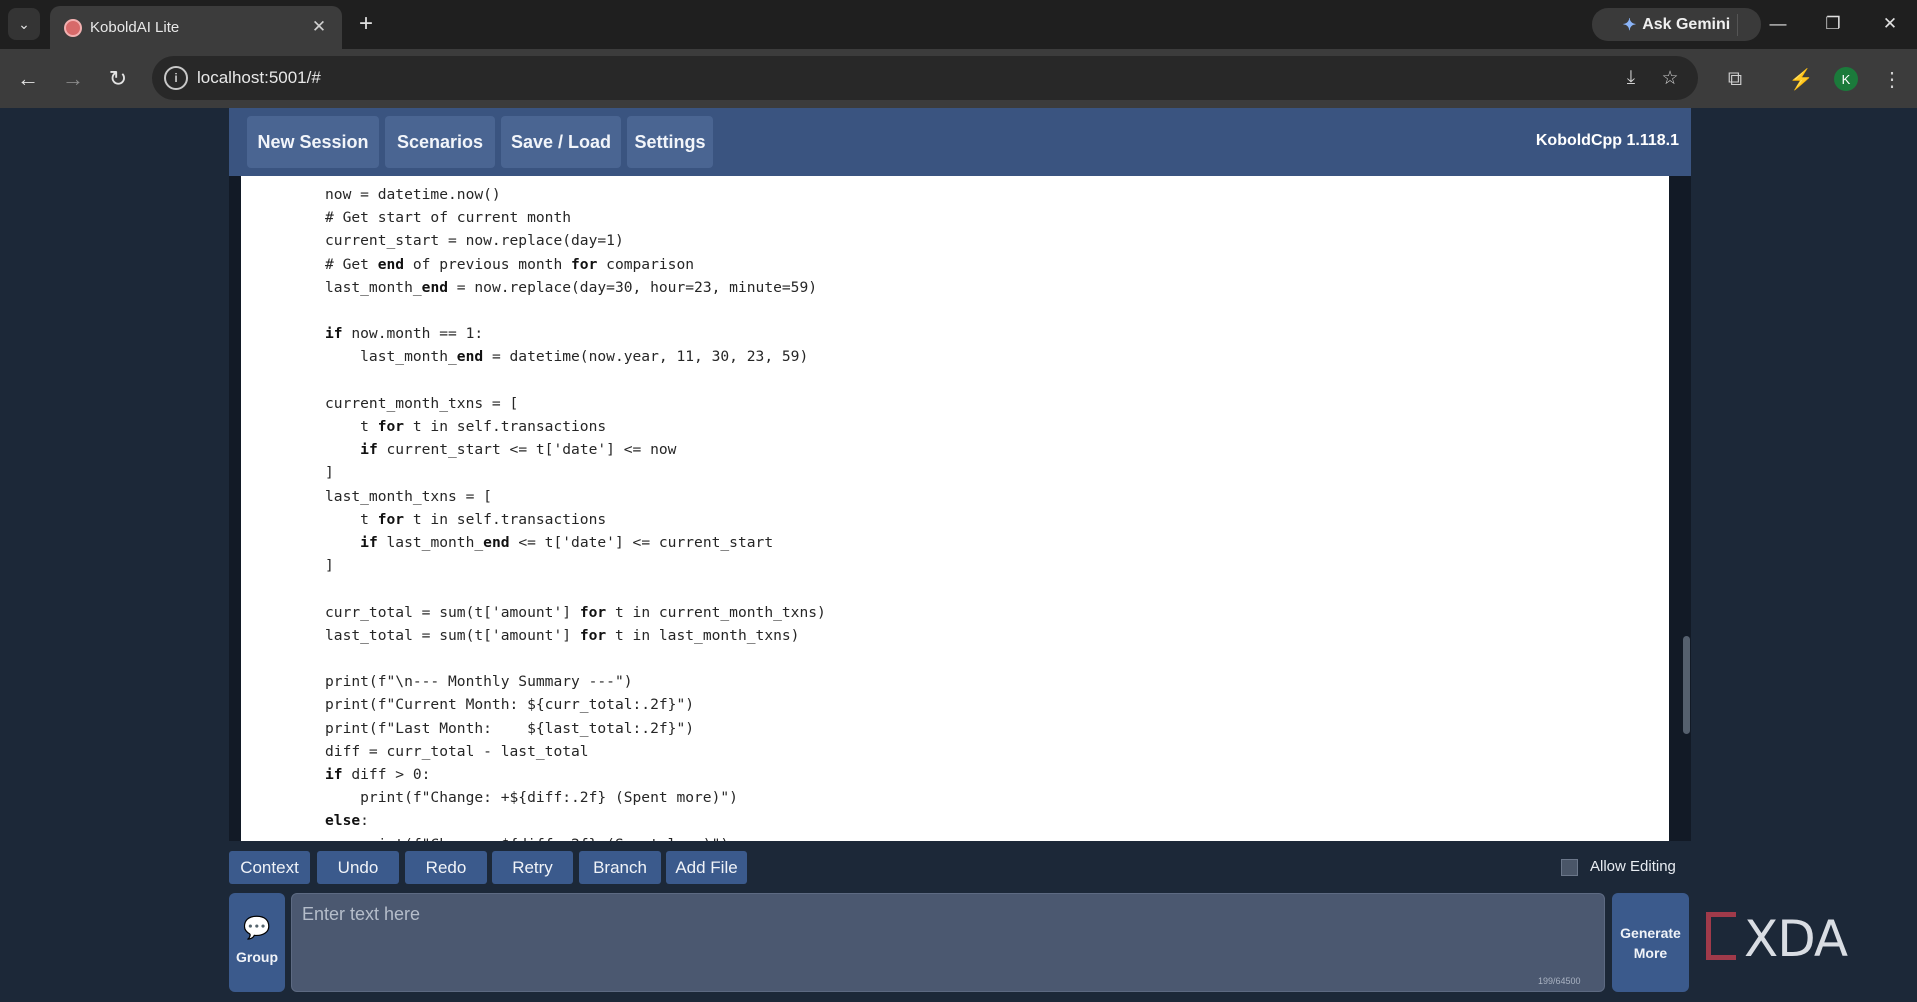 This screenshot has width=1917, height=1002. Describe the element at coordinates (176, 78) in the screenshot. I see `site-info-icon: i` at that location.